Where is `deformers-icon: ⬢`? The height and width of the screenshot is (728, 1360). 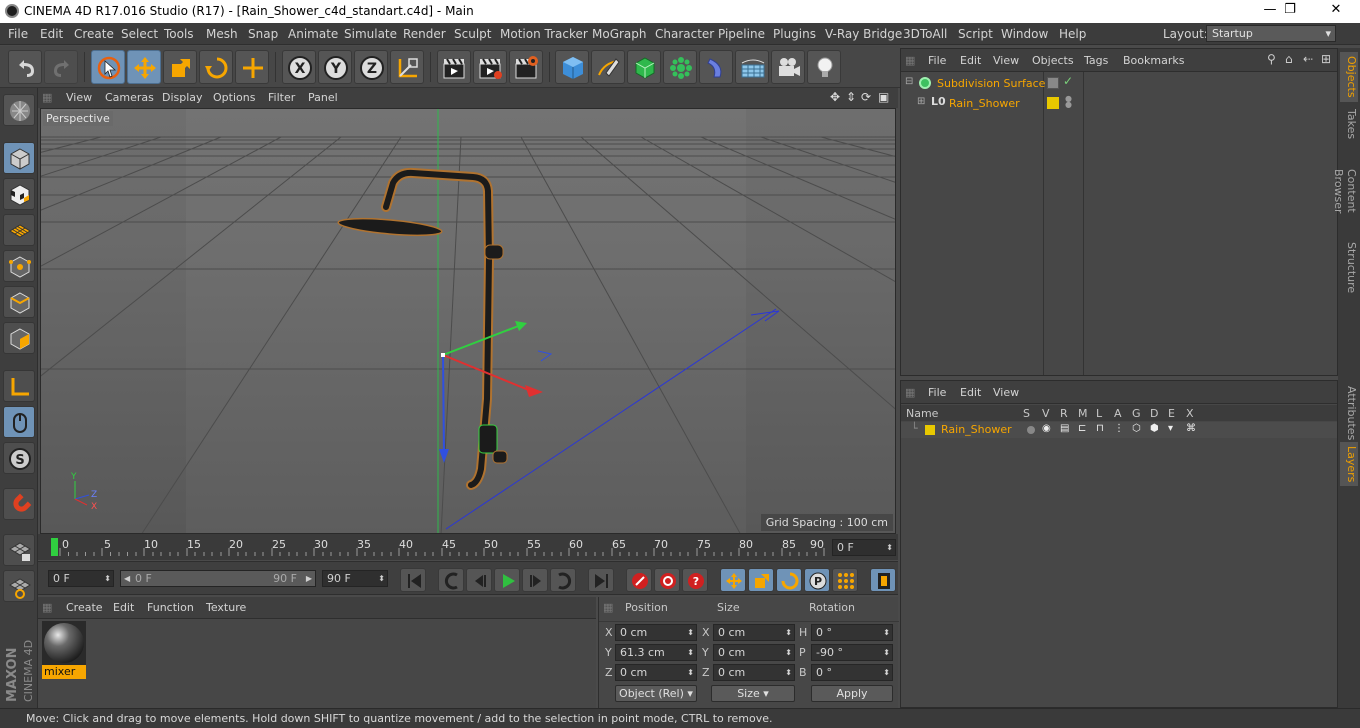
deformers-icon: ⬢ is located at coordinates (1154, 428).